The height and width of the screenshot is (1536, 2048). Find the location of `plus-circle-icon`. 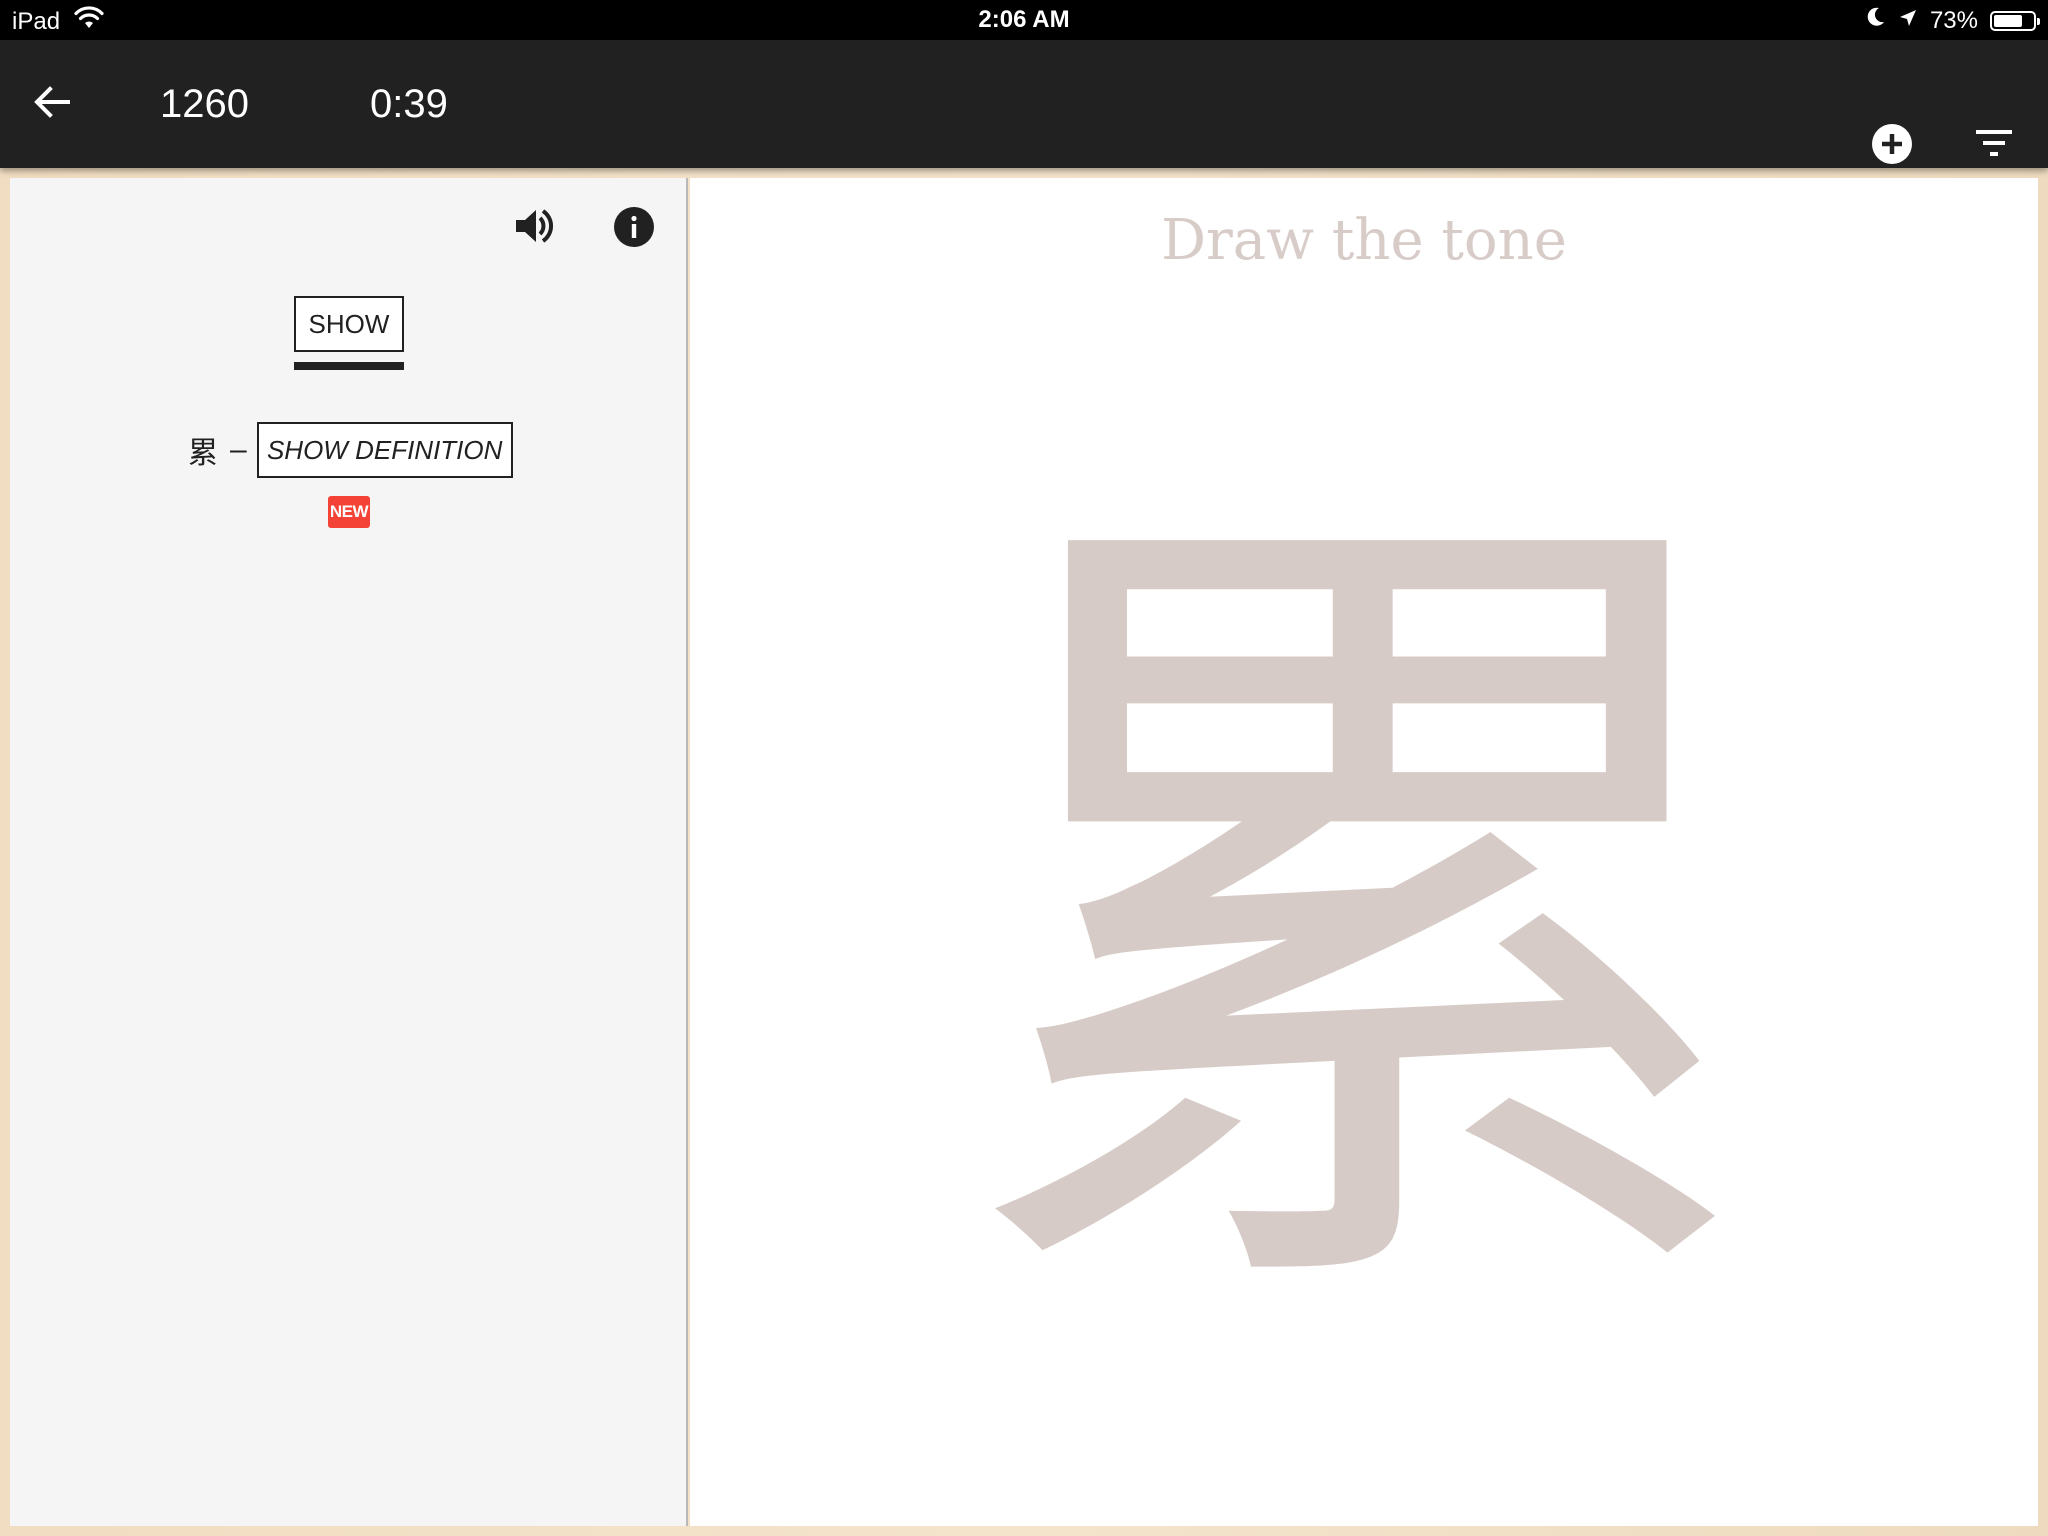

plus-circle-icon is located at coordinates (1892, 144).